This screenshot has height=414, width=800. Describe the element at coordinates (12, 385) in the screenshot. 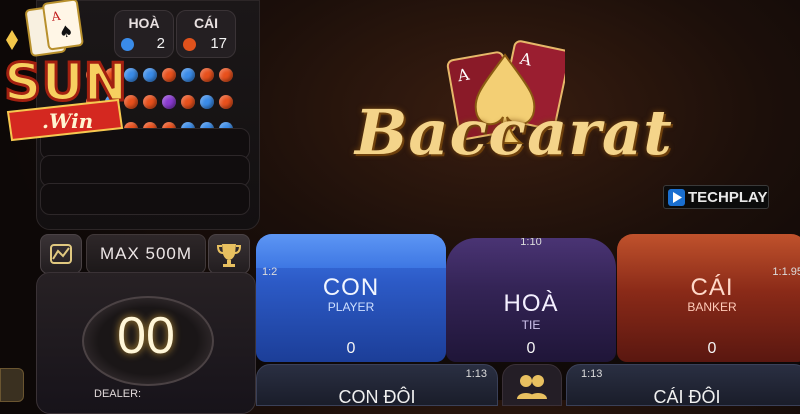

I see `side-menu-icon` at that location.